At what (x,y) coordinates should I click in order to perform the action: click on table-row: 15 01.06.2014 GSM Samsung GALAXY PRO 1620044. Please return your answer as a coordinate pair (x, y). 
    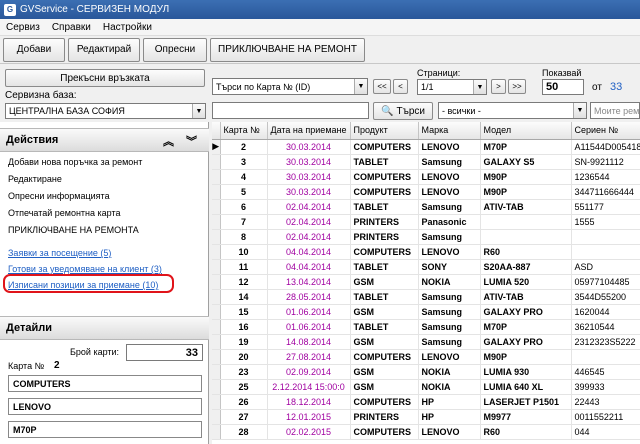
    Looking at the image, I should click on (426, 312).